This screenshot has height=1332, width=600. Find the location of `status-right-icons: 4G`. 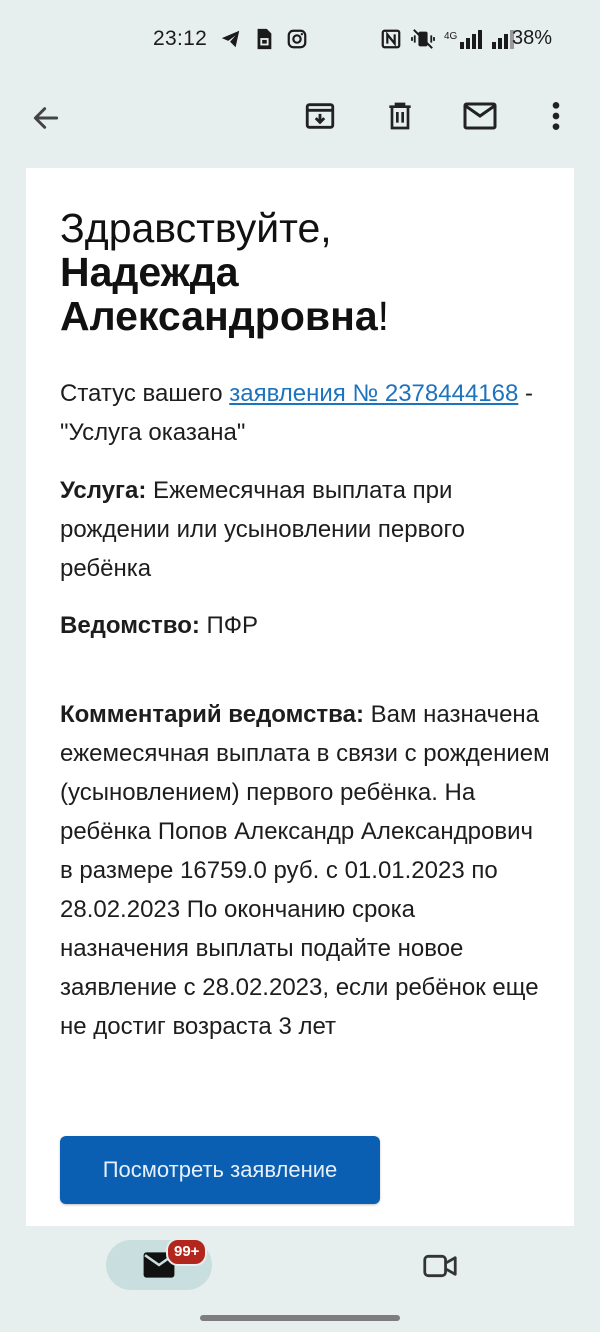

status-right-icons: 4G is located at coordinates (447, 41).